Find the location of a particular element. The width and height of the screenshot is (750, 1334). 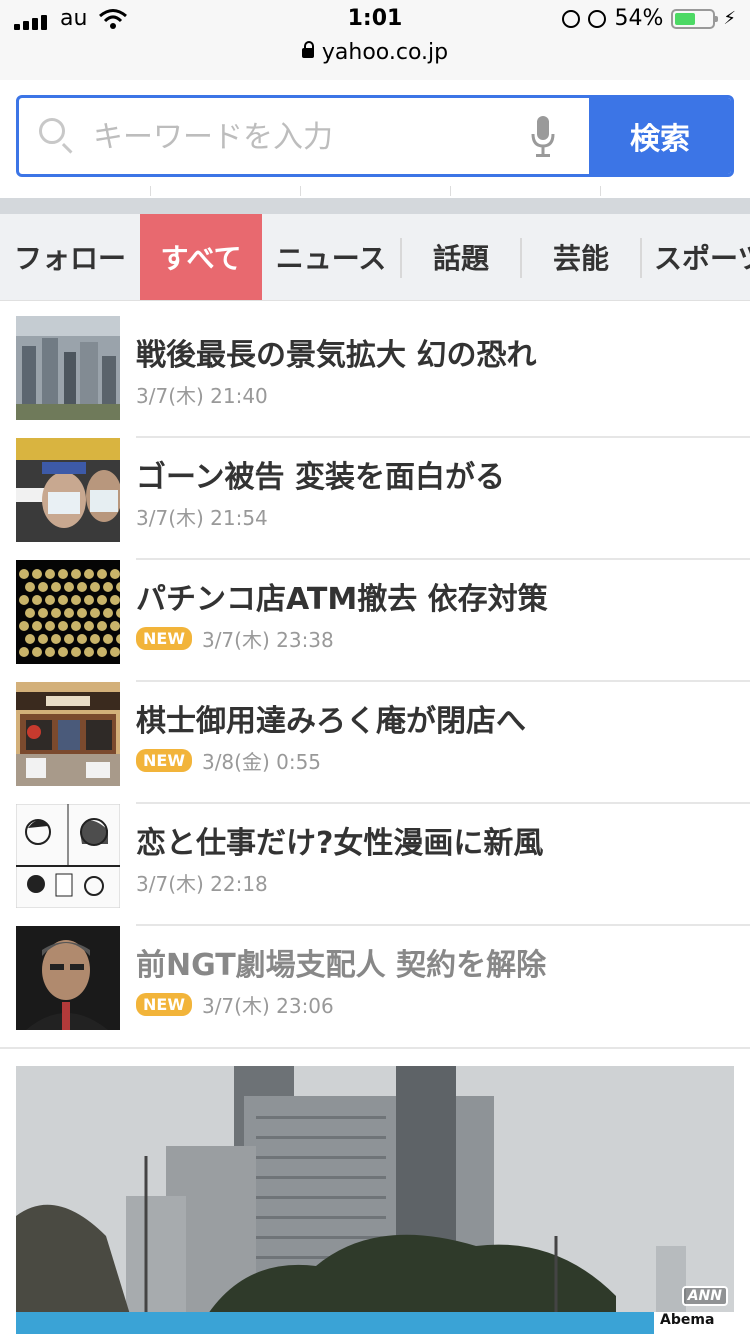

news-date: 3/7(木) 21:54 is located at coordinates (202, 518).